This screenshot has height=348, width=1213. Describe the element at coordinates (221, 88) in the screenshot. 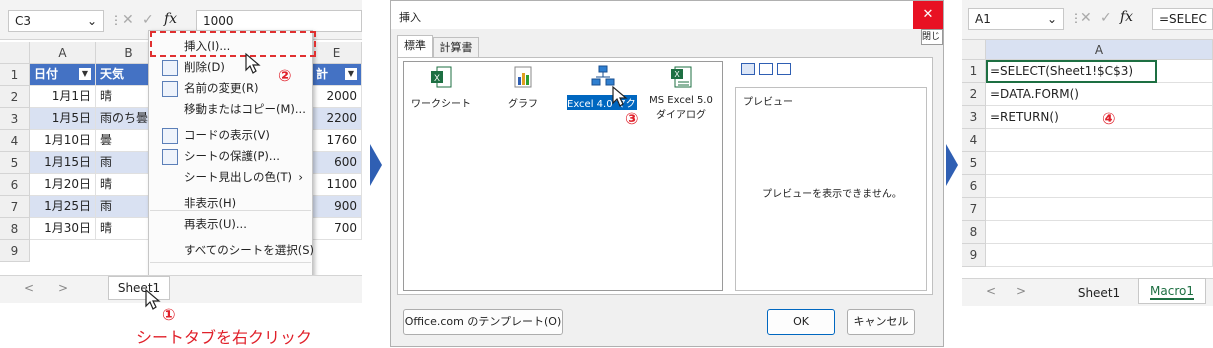

I see `context-menu-label: 名前の変更(R)` at that location.